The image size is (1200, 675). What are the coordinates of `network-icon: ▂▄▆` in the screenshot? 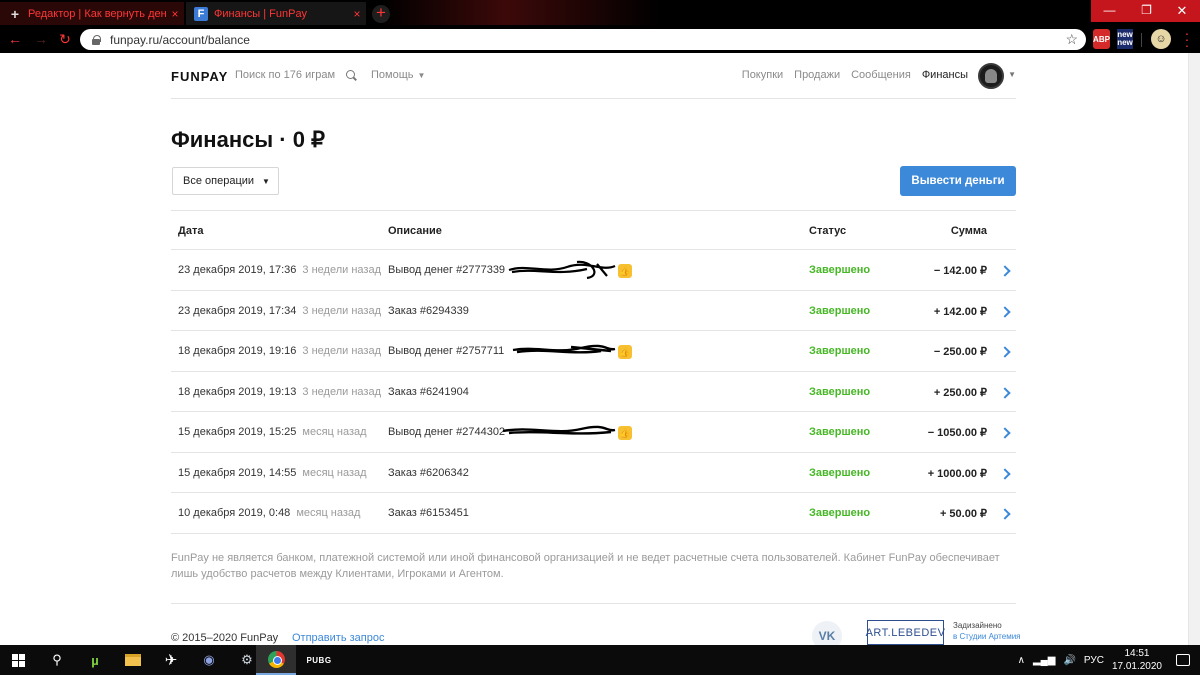 It's located at (1044, 660).